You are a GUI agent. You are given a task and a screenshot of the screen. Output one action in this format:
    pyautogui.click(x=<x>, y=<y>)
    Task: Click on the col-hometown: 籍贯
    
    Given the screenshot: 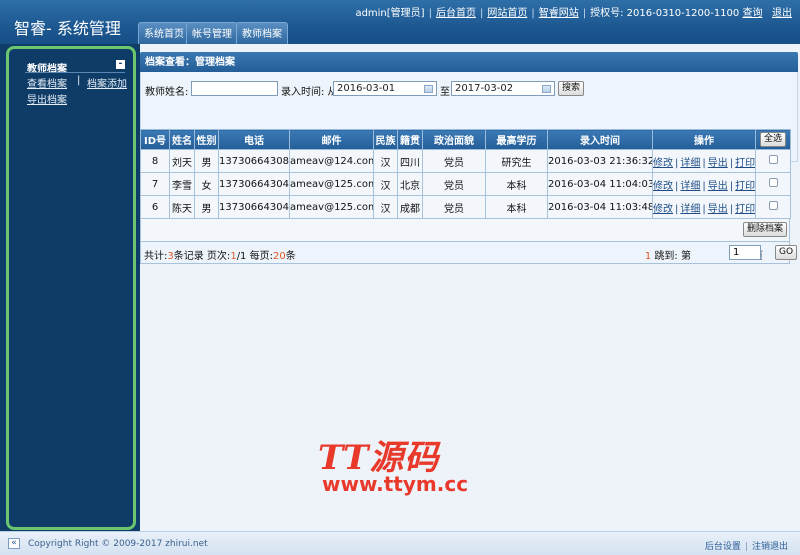 What is the action you would take?
    pyautogui.click(x=410, y=139)
    